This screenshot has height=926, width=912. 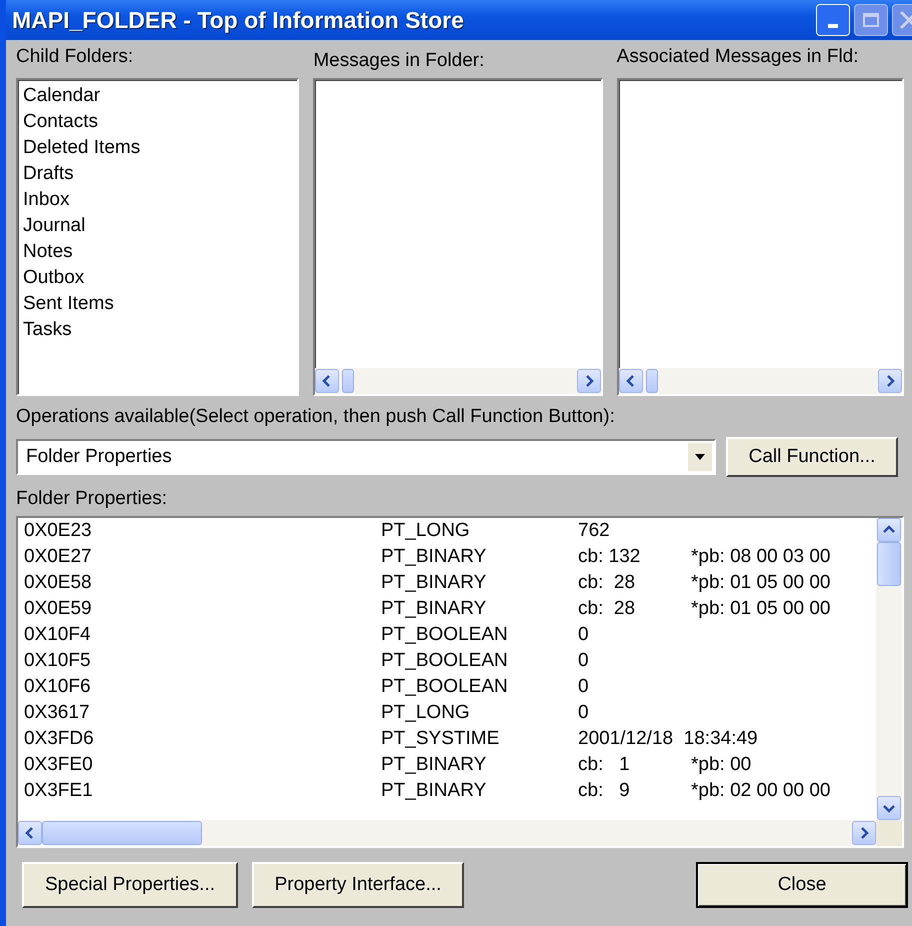 What do you see at coordinates (610, 557) in the screenshot?
I see `property-value: cb: 132` at bounding box center [610, 557].